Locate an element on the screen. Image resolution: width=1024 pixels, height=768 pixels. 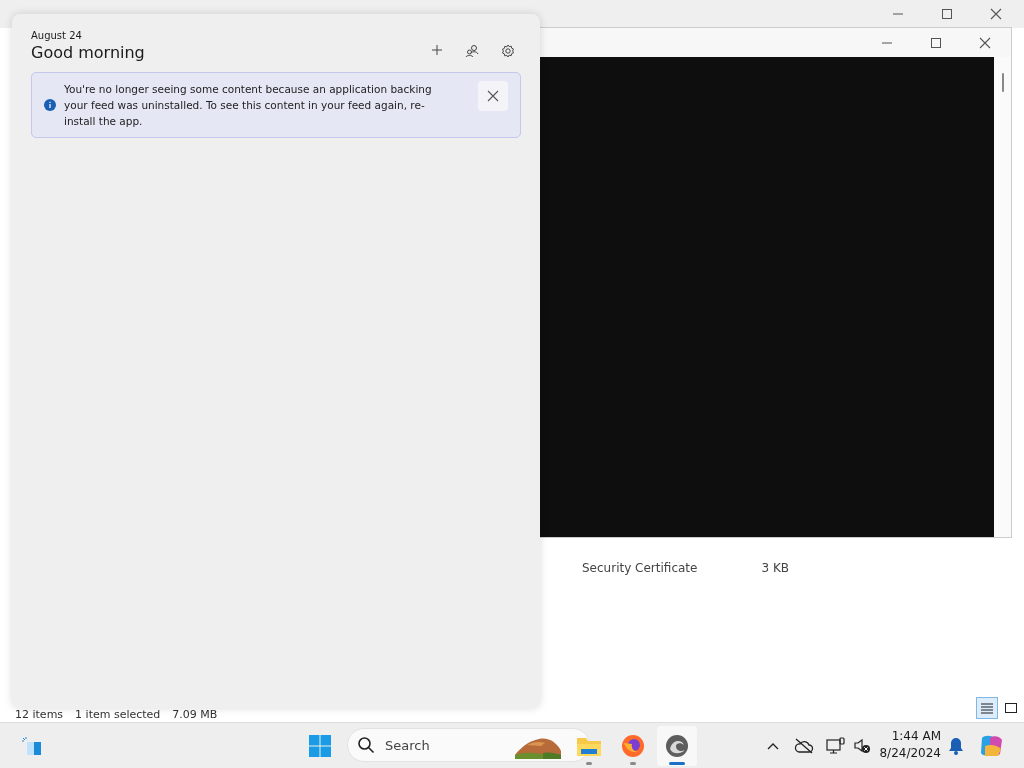
scrollbar-thumb is located at coordinates (1002, 82).